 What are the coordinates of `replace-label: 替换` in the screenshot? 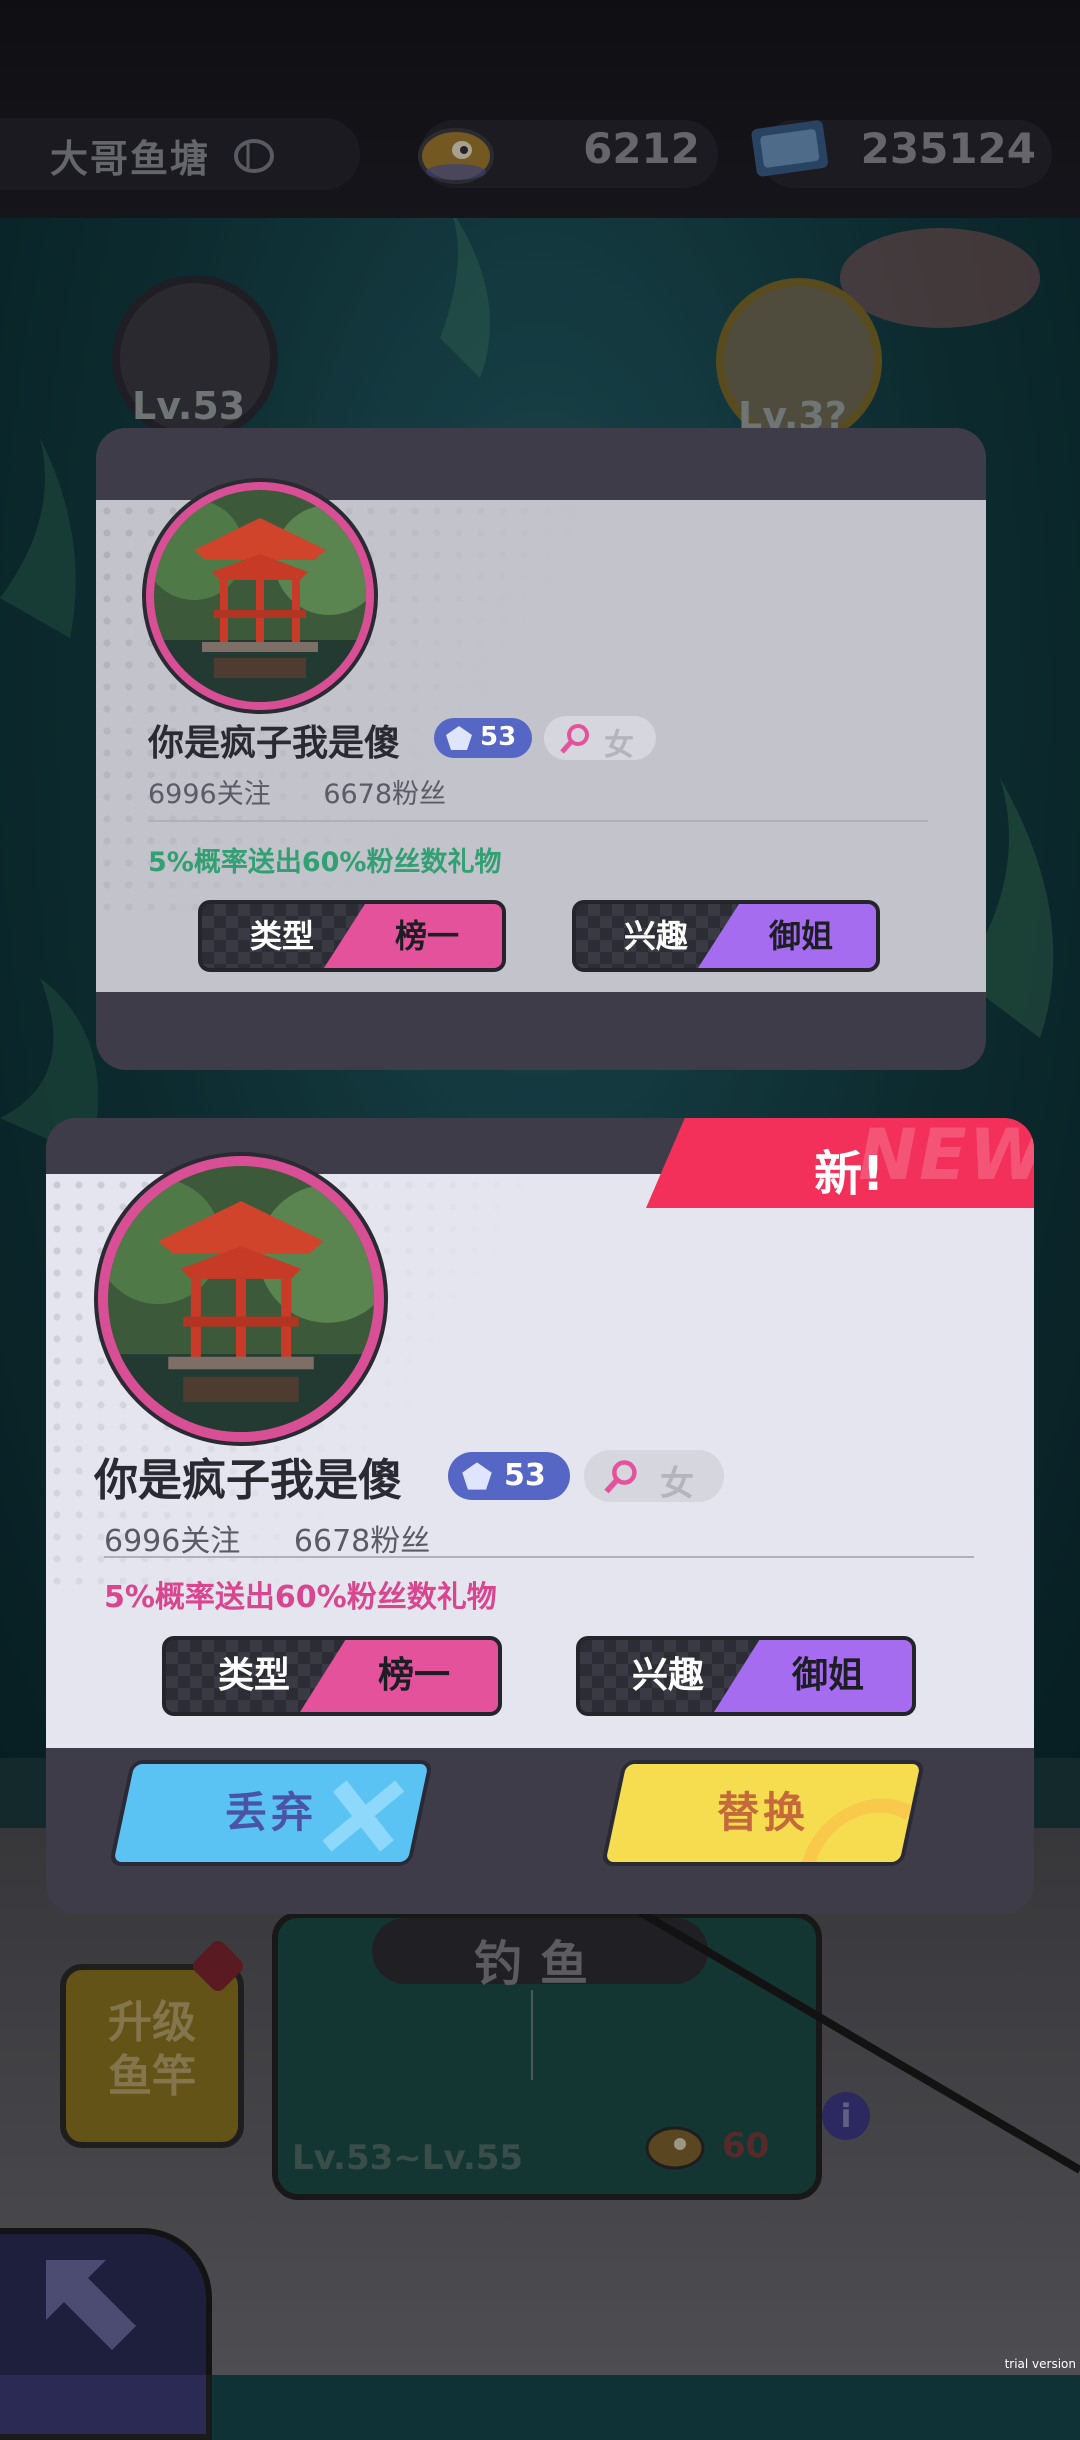 It's located at (762, 1812).